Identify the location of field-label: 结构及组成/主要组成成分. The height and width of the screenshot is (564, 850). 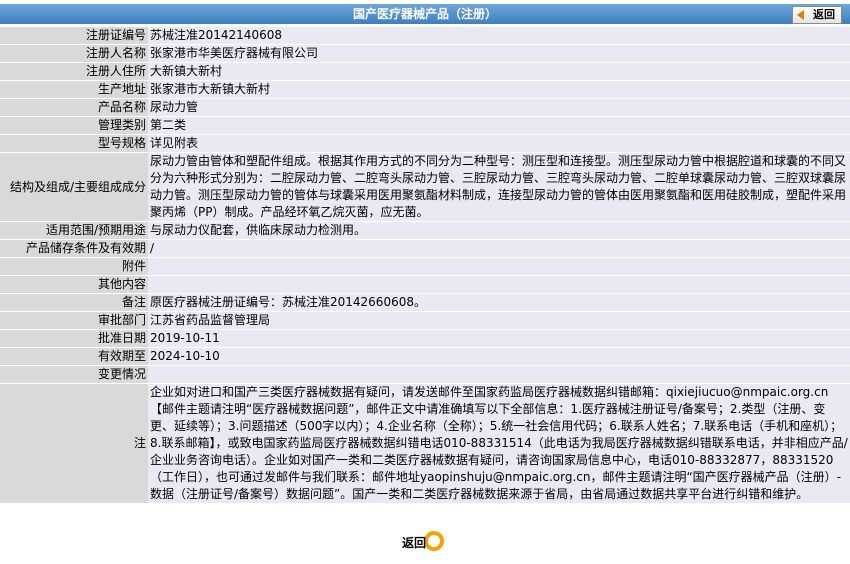
(74, 187).